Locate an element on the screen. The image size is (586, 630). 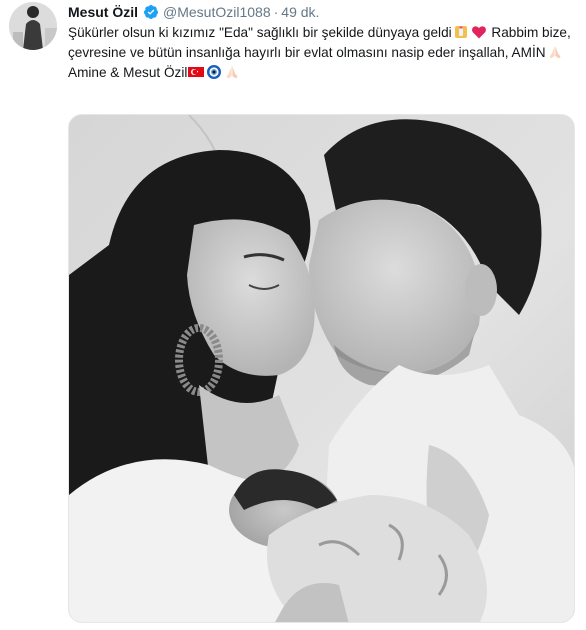
avatar-image is located at coordinates (33, 26).